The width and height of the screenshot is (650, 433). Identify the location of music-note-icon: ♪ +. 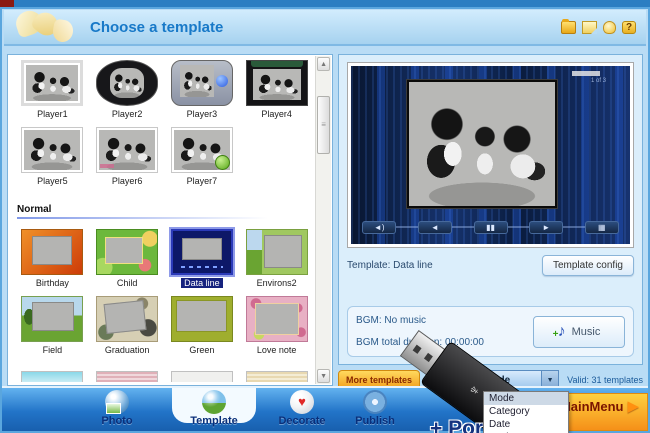
(559, 331).